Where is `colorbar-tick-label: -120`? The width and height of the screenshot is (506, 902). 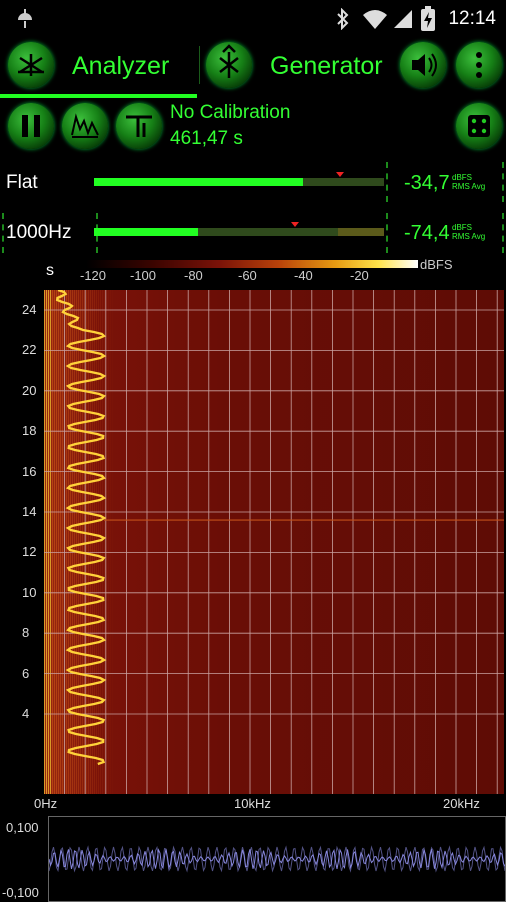
colorbar-tick-label: -120 is located at coordinates (93, 275).